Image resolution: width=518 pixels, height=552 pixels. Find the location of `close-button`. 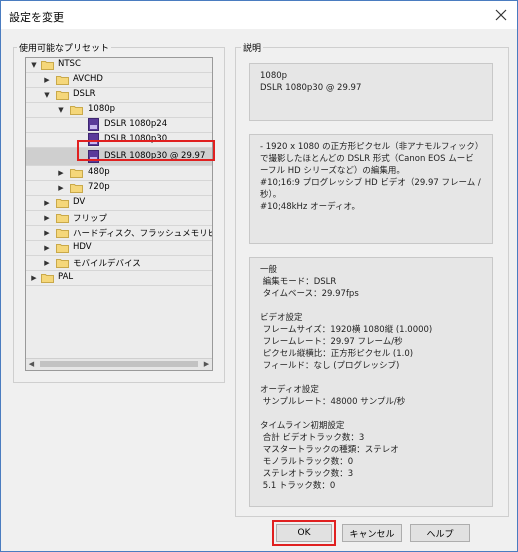

close-button is located at coordinates (501, 15).